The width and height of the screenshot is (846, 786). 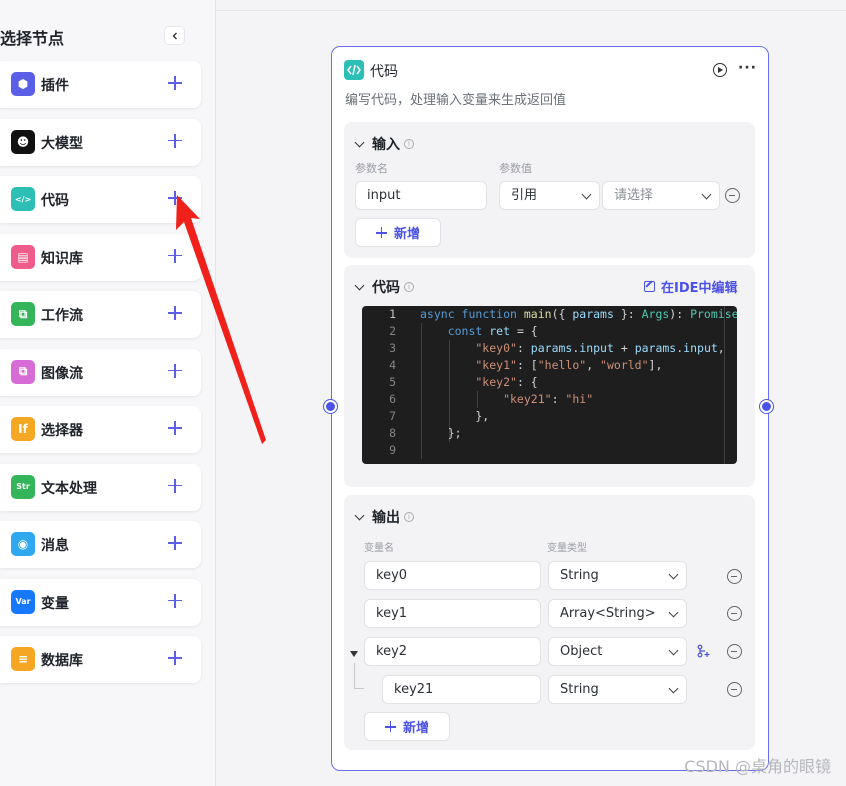 What do you see at coordinates (100, 199) in the screenshot?
I see `node-item: </> 代码` at bounding box center [100, 199].